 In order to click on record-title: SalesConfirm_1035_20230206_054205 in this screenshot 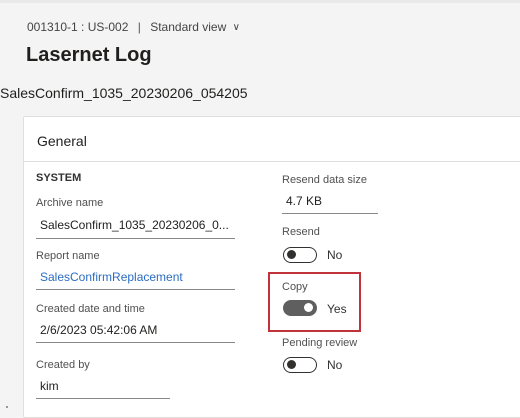, I will do `click(124, 93)`.